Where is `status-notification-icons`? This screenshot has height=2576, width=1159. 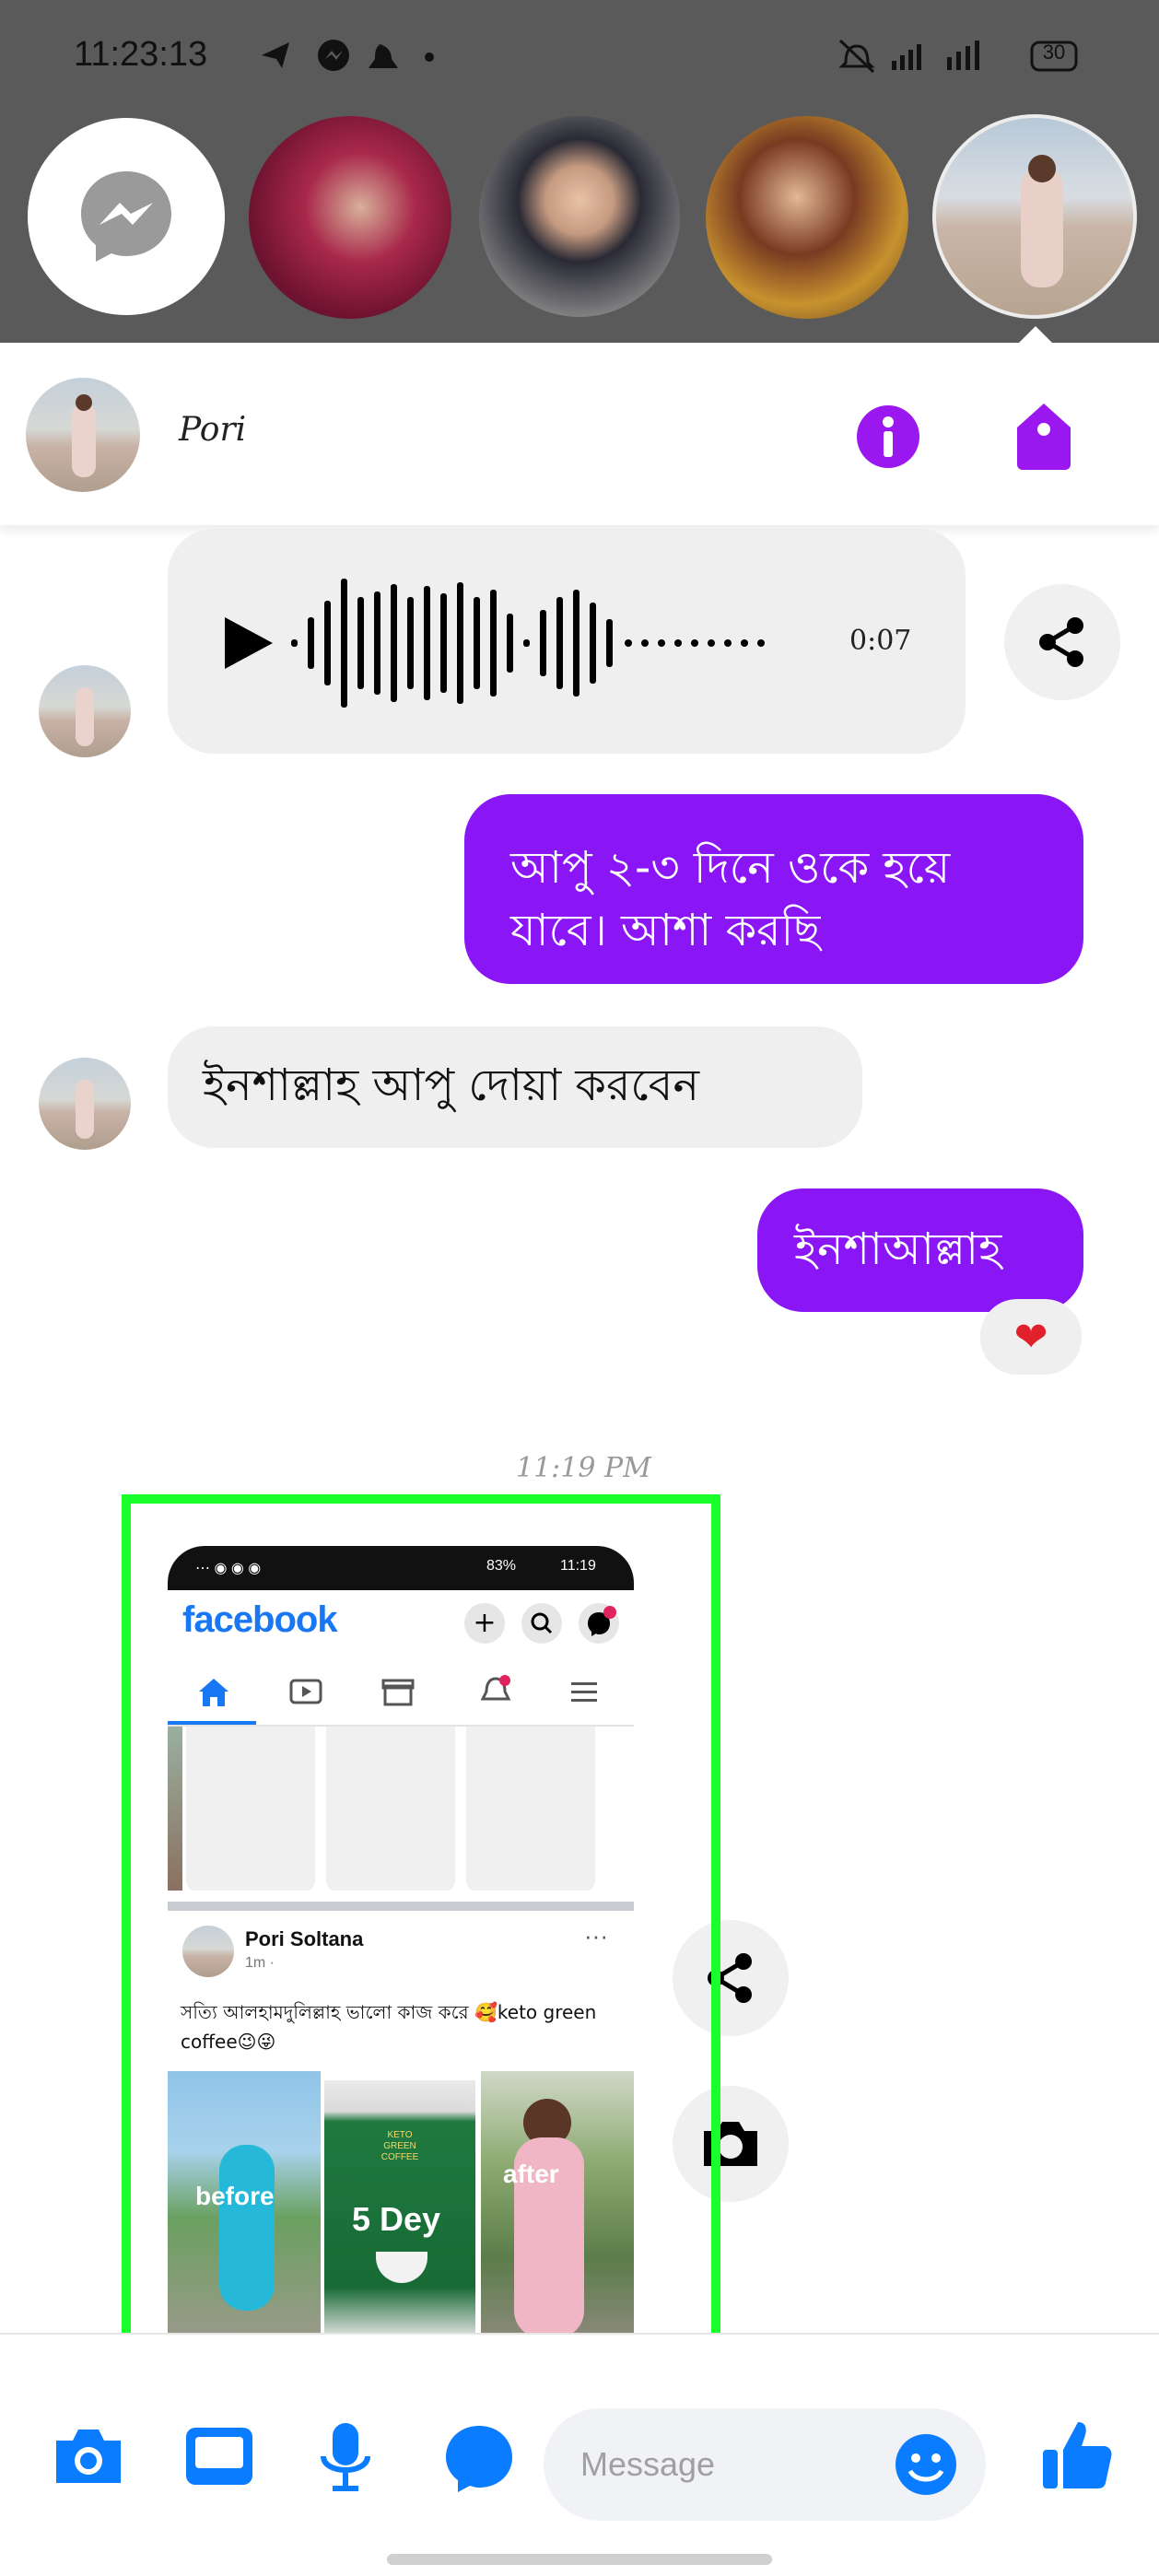
status-notification-icons is located at coordinates (350, 55).